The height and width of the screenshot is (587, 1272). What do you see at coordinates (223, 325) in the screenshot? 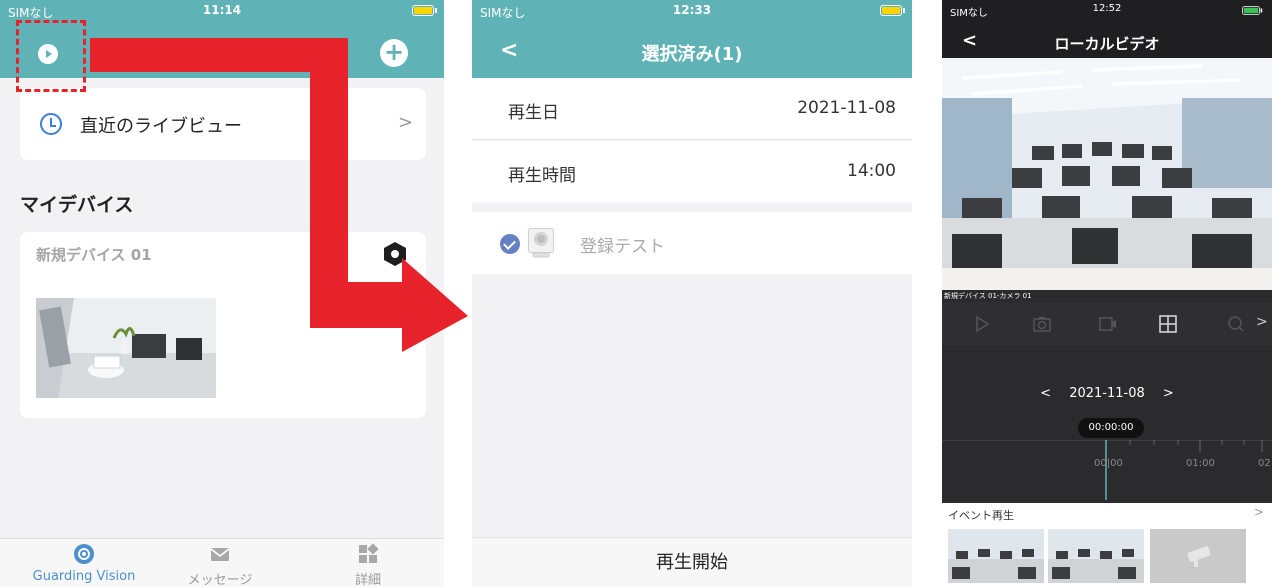
I see `device-card: 新規デバイス 01` at bounding box center [223, 325].